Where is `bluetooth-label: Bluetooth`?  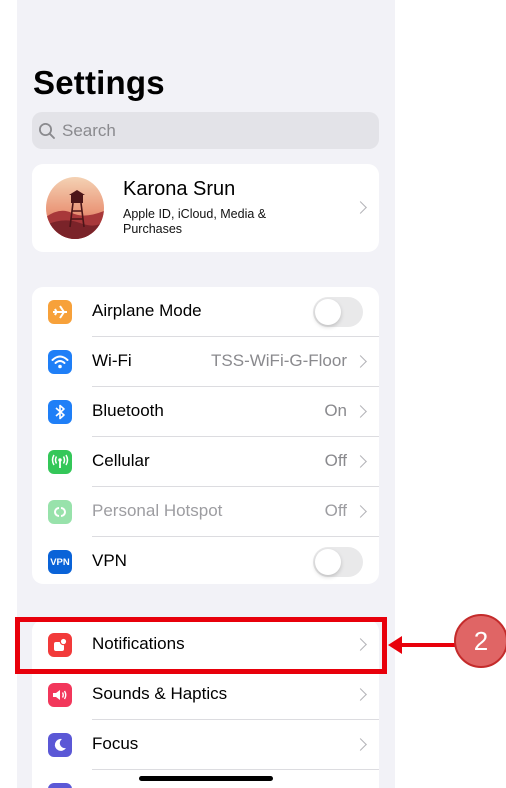 bluetooth-label: Bluetooth is located at coordinates (128, 410).